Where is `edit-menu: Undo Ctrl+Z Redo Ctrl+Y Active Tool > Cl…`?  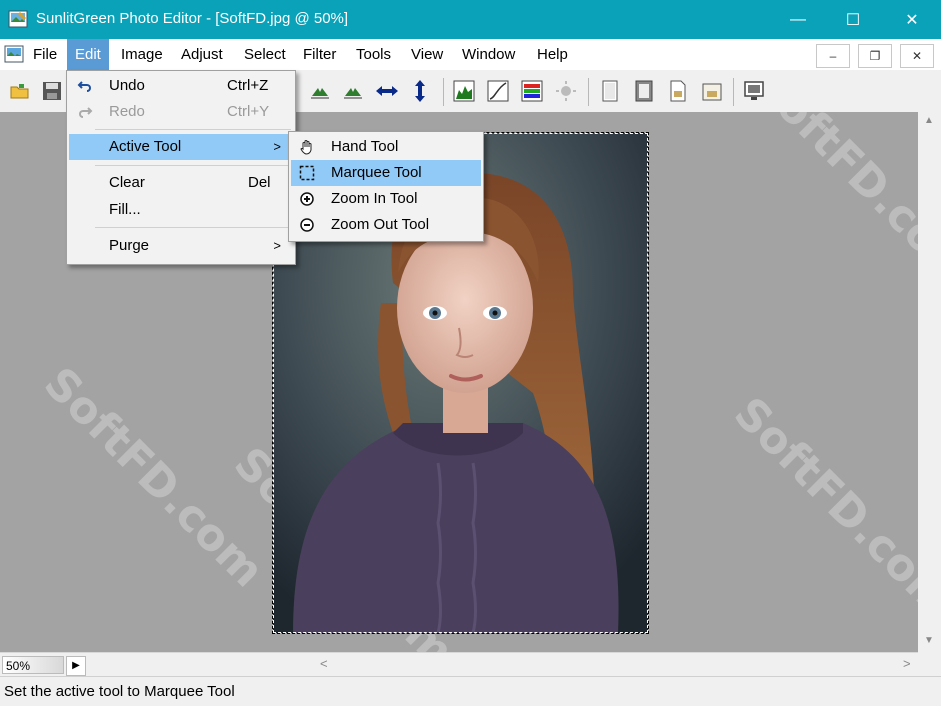
edit-menu: Undo Ctrl+Z Redo Ctrl+Y Active Tool > Cl… is located at coordinates (181, 167).